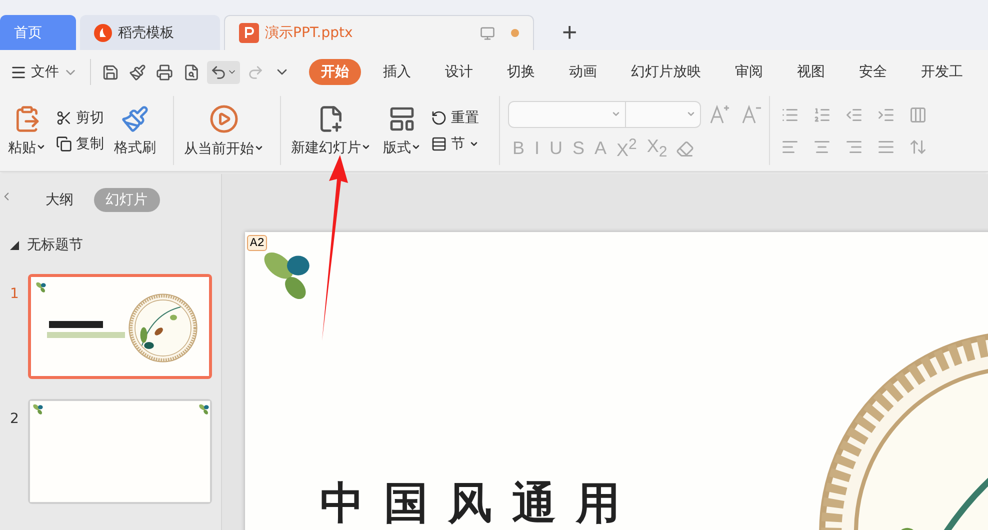 The height and width of the screenshot is (530, 988). I want to click on ribbon-tab: 动画, so click(583, 72).